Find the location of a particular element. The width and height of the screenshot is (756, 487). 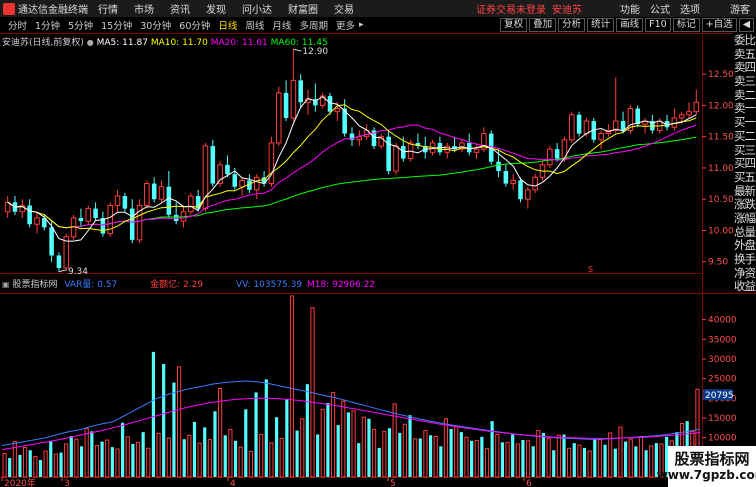

sidebar-item-ask3: 卖三 is located at coordinates (744, 81).